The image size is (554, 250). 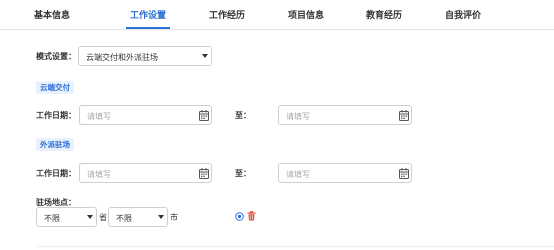 I want to click on city-select-value: 不限, so click(x=124, y=218).